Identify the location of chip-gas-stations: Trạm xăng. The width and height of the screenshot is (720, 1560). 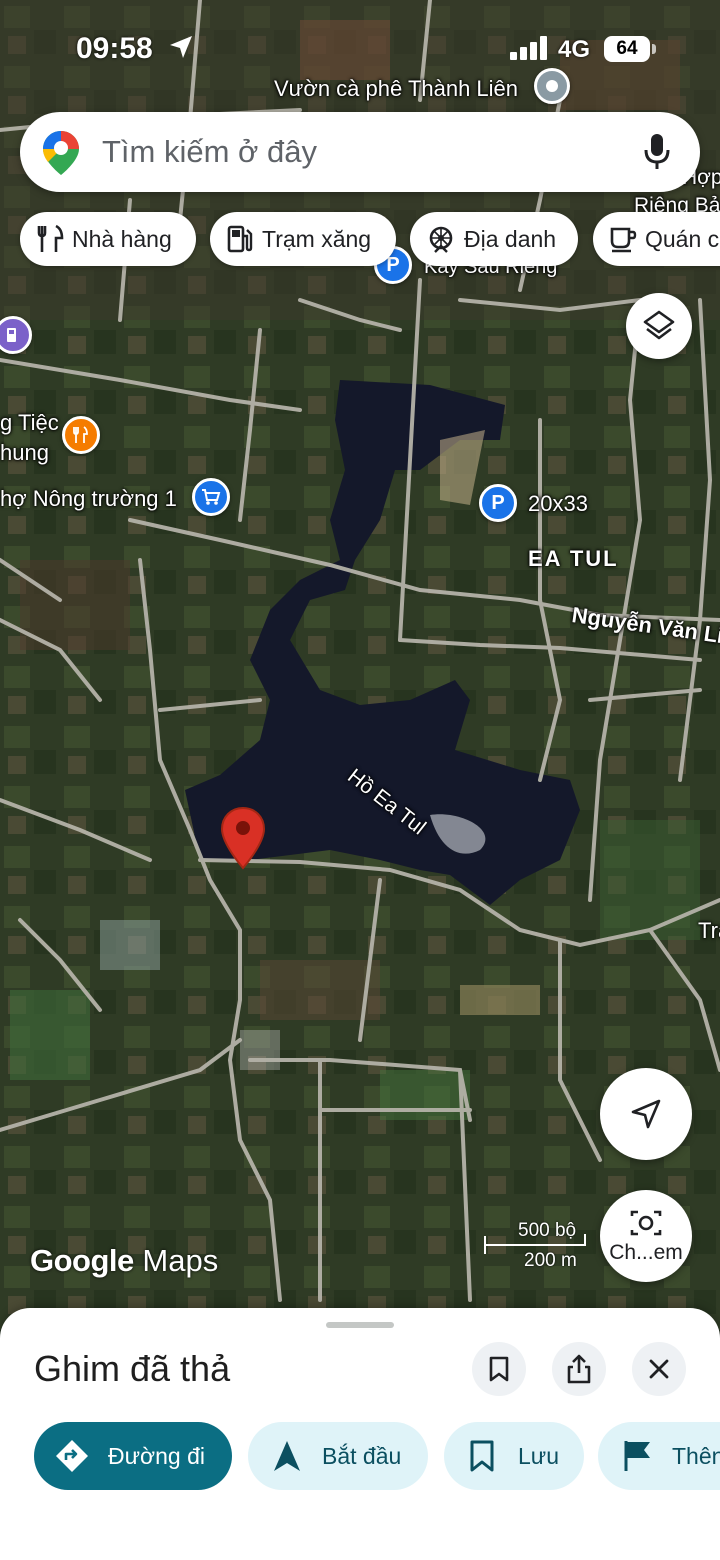
(303, 239).